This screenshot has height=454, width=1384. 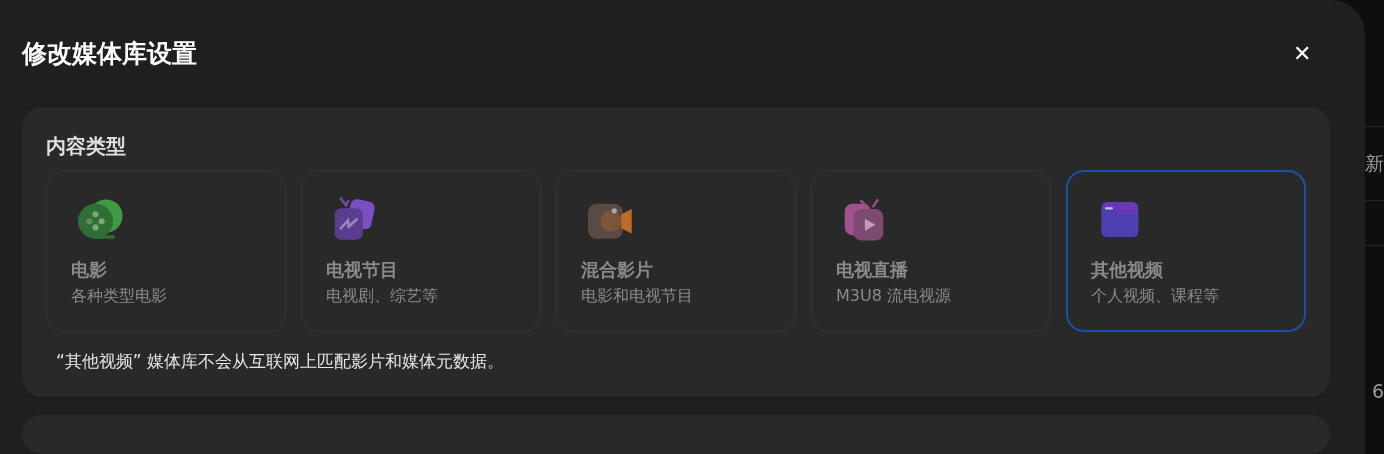 I want to click on option-description: M3U8 流电视源, so click(x=894, y=297).